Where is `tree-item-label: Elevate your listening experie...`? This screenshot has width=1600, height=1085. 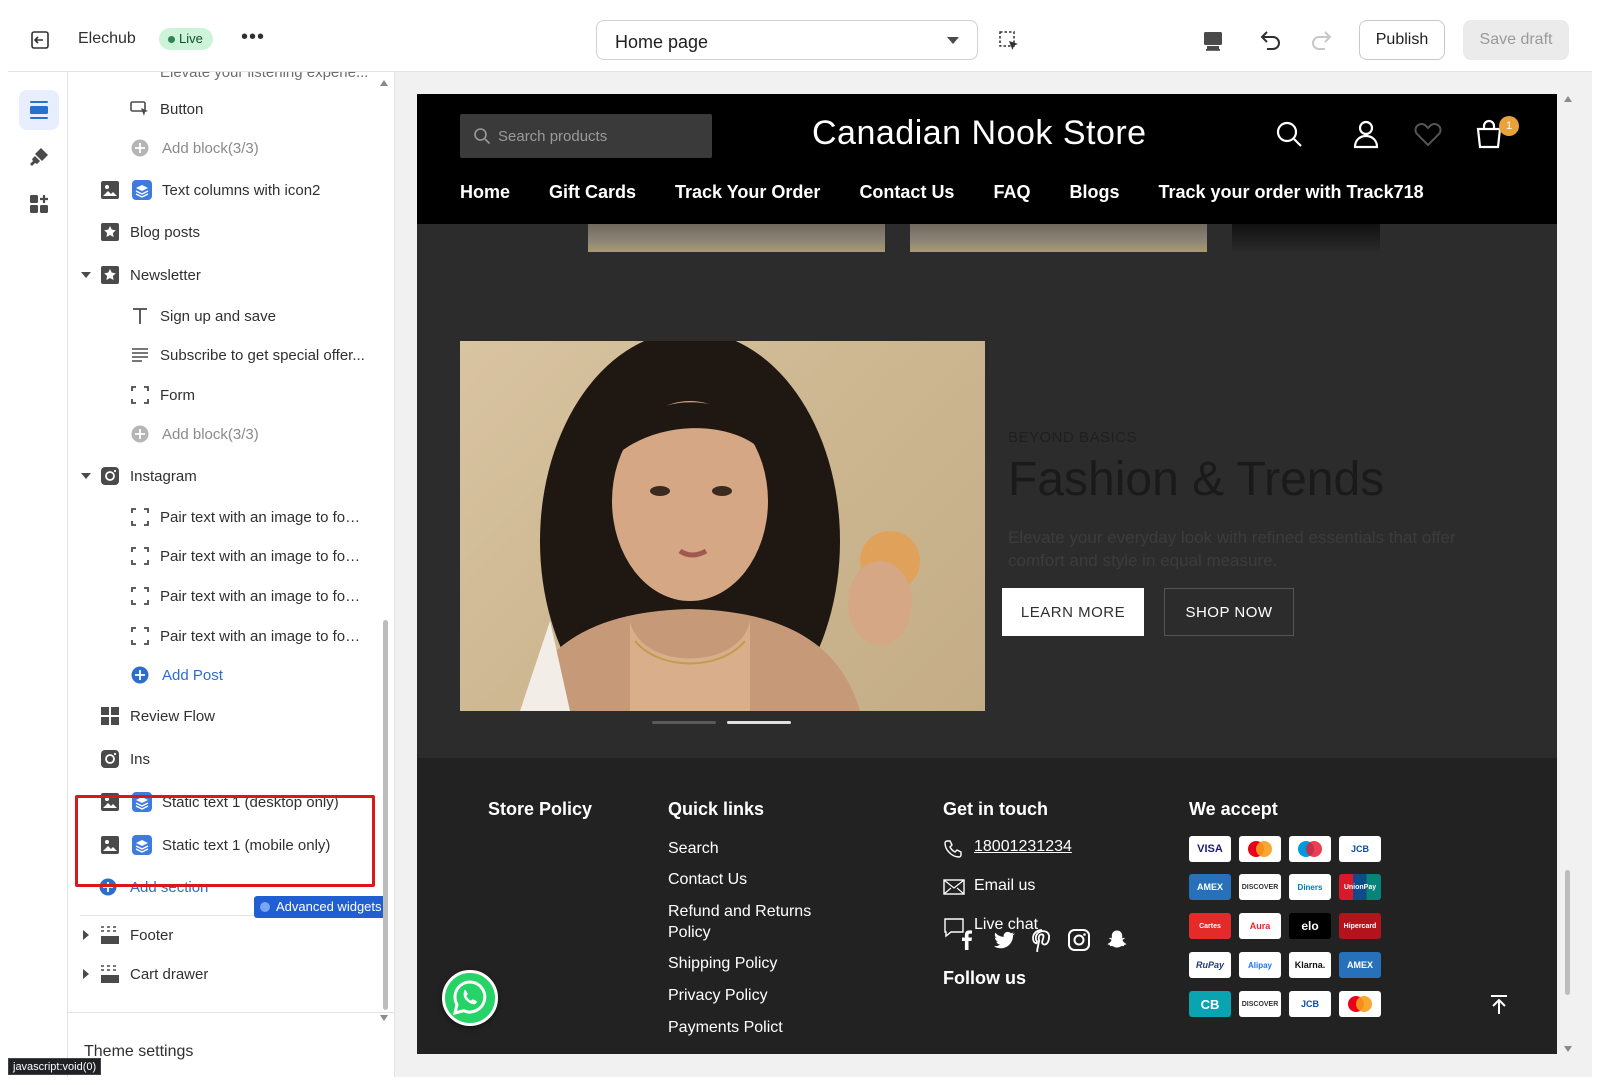
tree-item-label: Elevate your listening experie... is located at coordinates (264, 76).